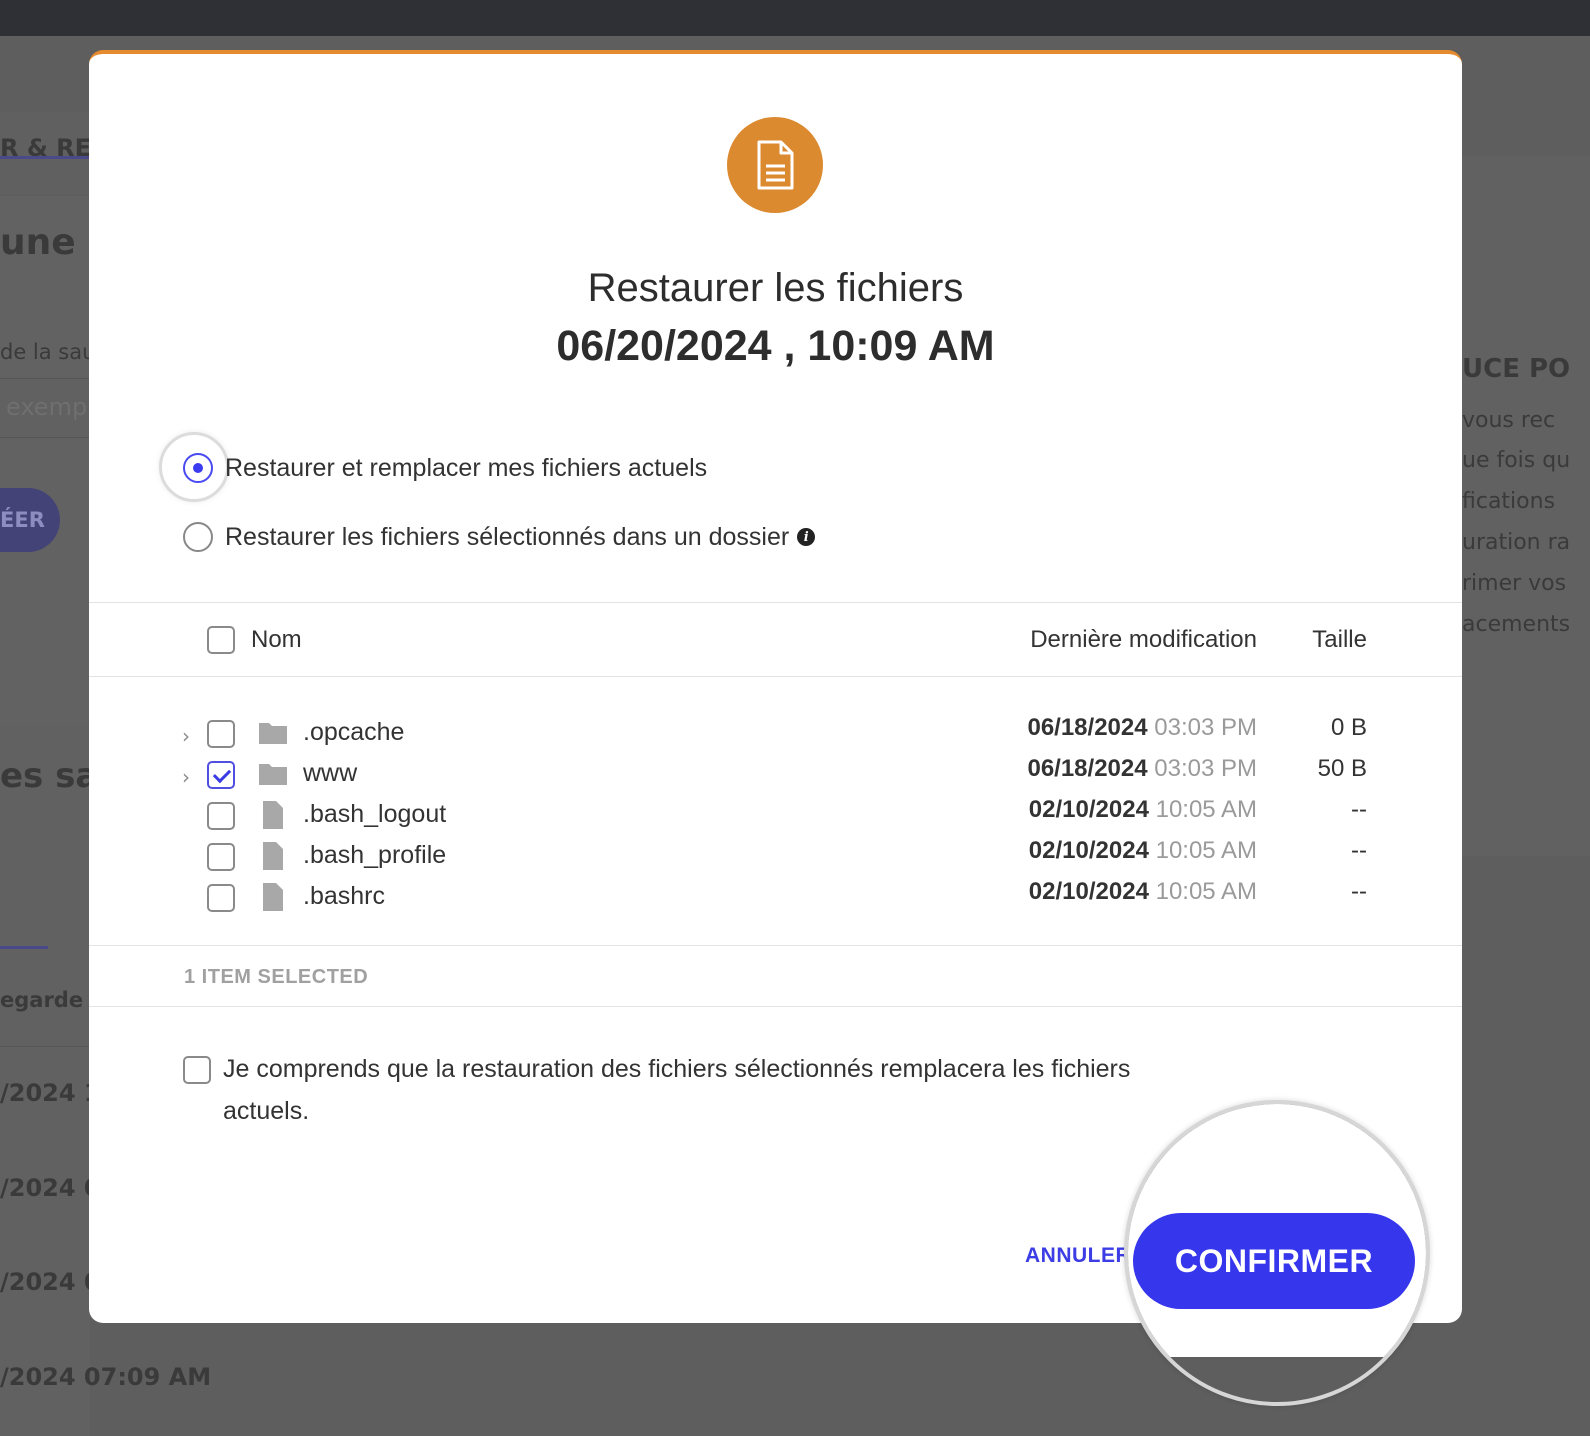 The image size is (1590, 1436). Describe the element at coordinates (775, 900) in the screenshot. I see `table-row: .bashrc 02/10/2024 10:05 AM --` at that location.